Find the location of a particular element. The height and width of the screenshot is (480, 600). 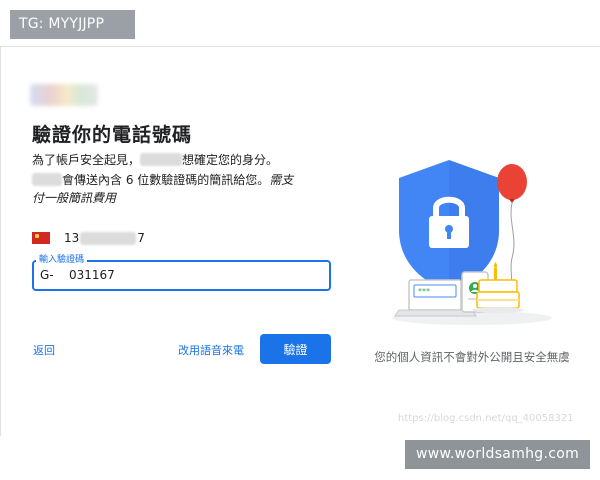

phone-number: 13 7 is located at coordinates (104, 238).